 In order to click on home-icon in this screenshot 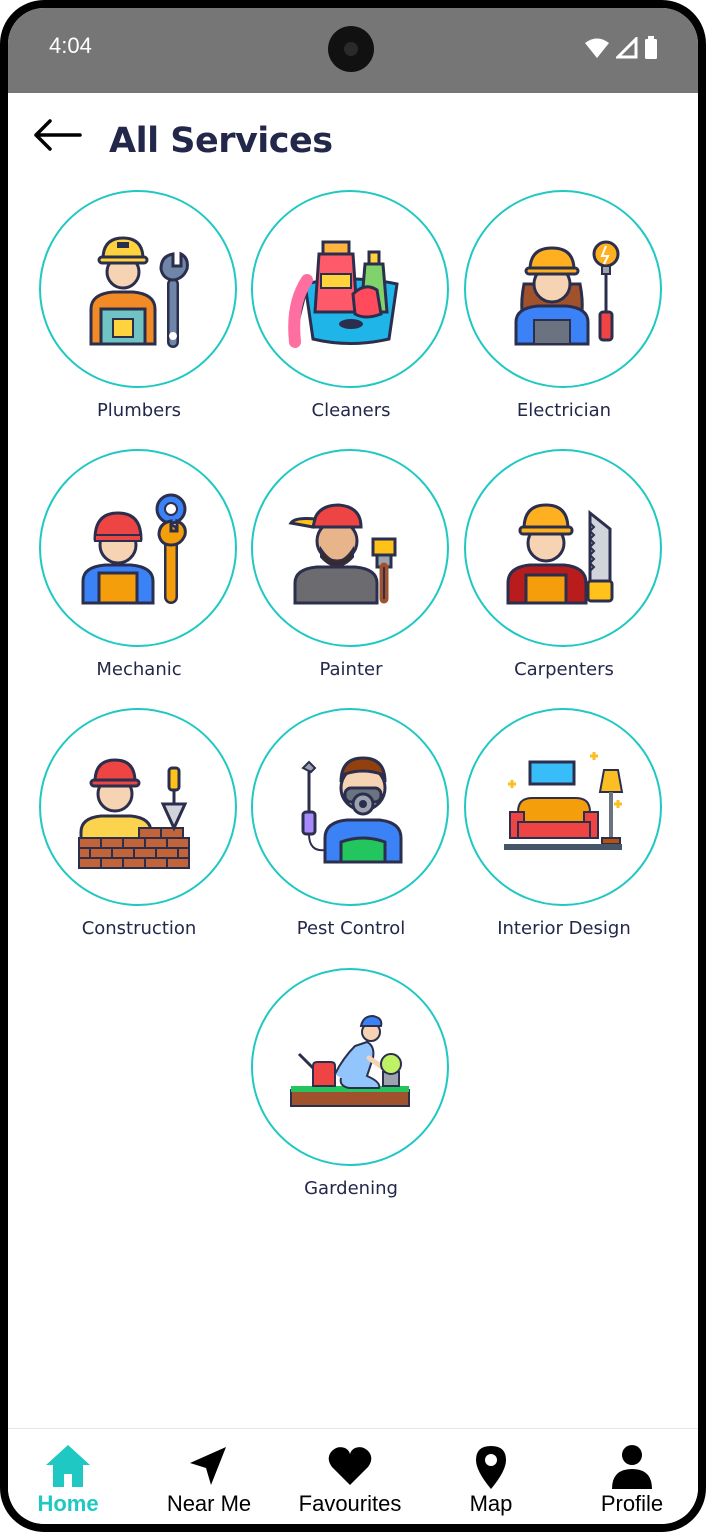, I will do `click(68, 1466)`.